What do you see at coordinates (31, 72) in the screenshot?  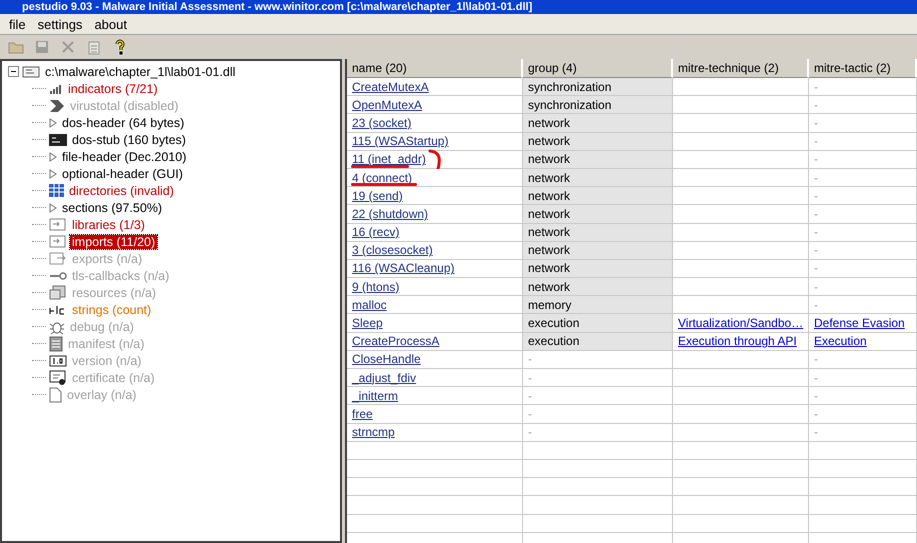 I see `file-icon` at bounding box center [31, 72].